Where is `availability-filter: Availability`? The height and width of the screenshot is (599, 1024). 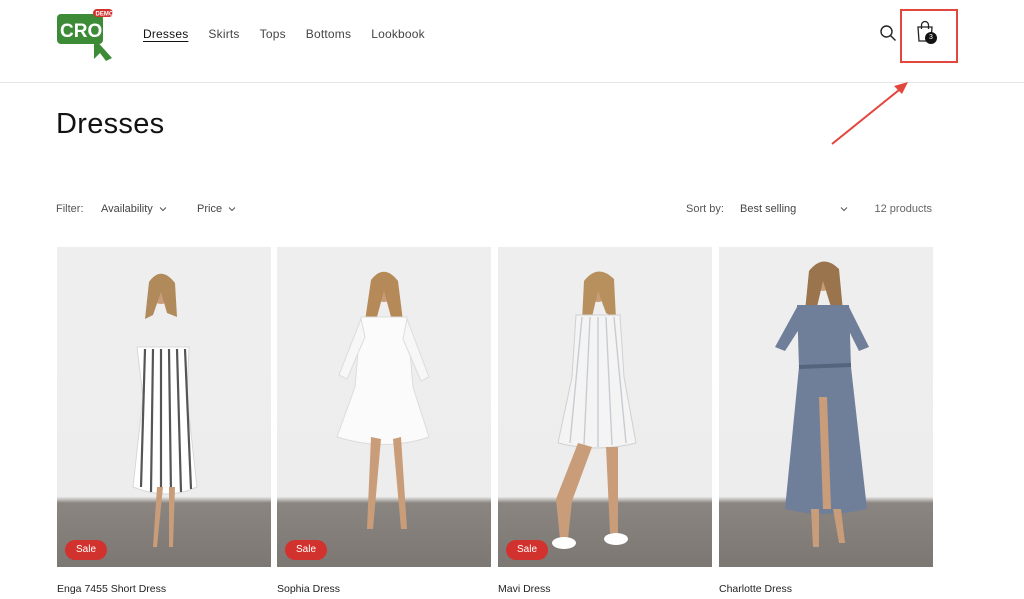
availability-filter: Availability is located at coordinates (134, 209).